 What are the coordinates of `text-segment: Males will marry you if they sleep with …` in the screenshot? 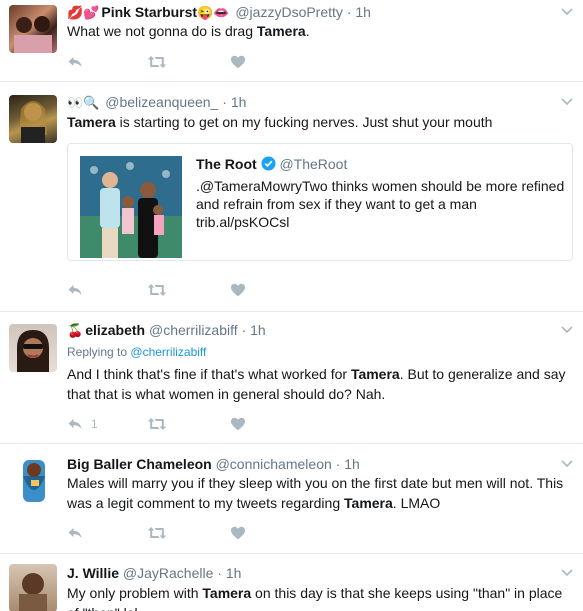 It's located at (315, 493).